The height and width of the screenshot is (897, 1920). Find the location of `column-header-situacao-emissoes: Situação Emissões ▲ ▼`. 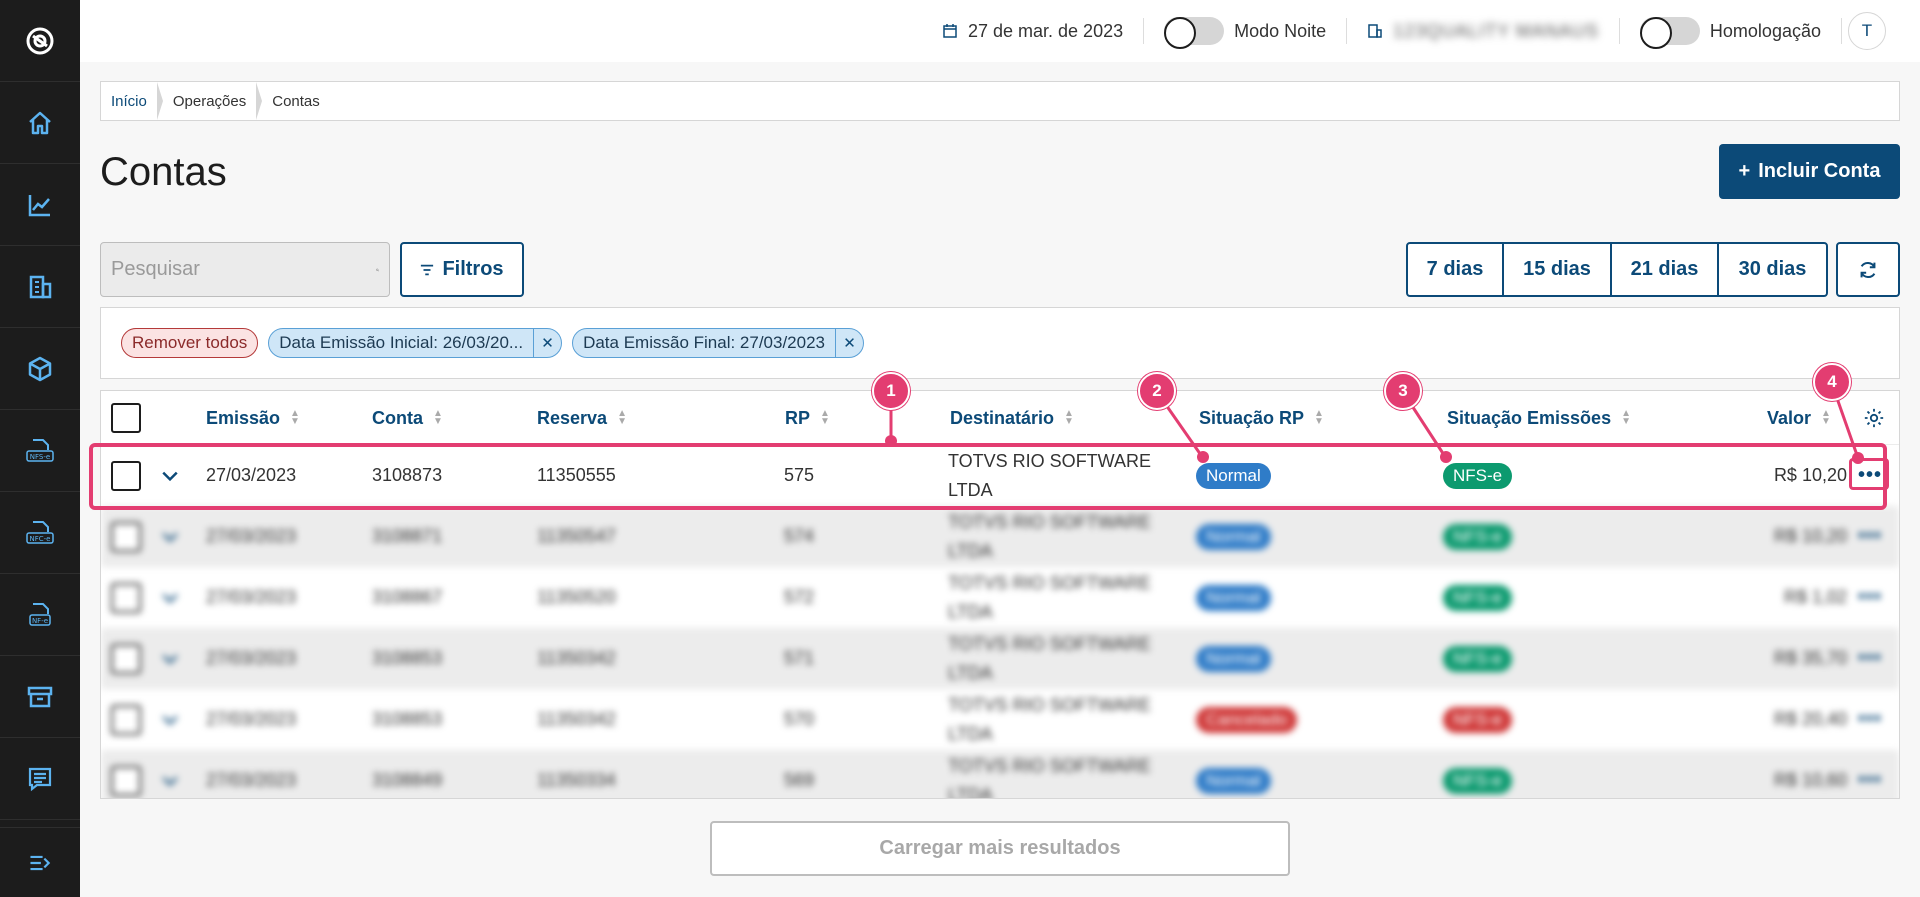

column-header-situacao-emissoes: Situação Emissões ▲ ▼ is located at coordinates (1539, 418).